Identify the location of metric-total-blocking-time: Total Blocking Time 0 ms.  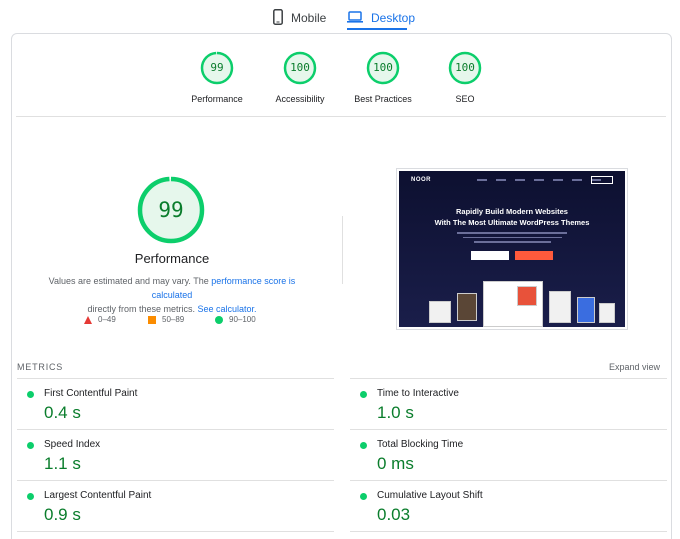
(500, 457).